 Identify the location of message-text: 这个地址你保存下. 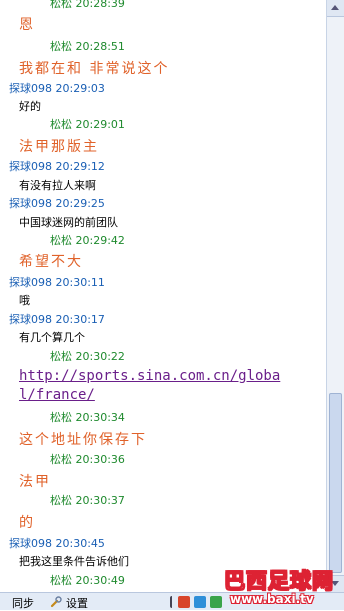
(83, 440).